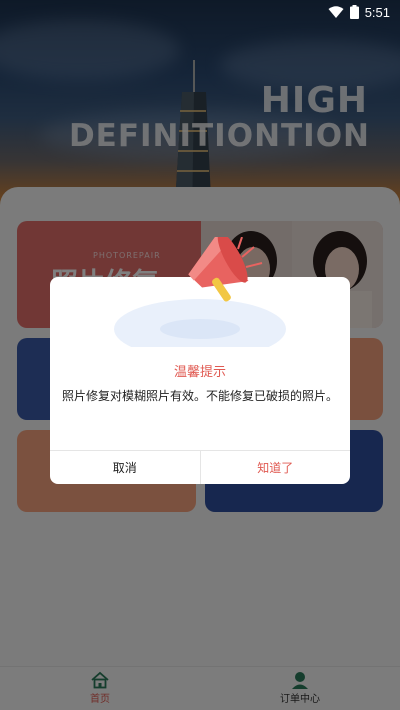  What do you see at coordinates (200, 12) in the screenshot?
I see `status-bar: 5:51` at bounding box center [200, 12].